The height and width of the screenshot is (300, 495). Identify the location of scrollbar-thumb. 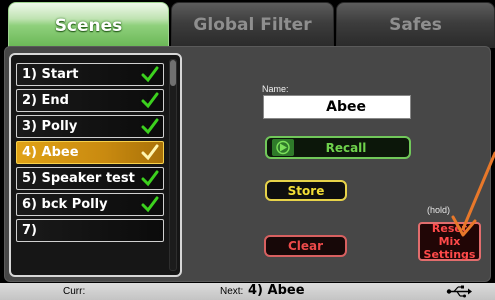
(173, 73).